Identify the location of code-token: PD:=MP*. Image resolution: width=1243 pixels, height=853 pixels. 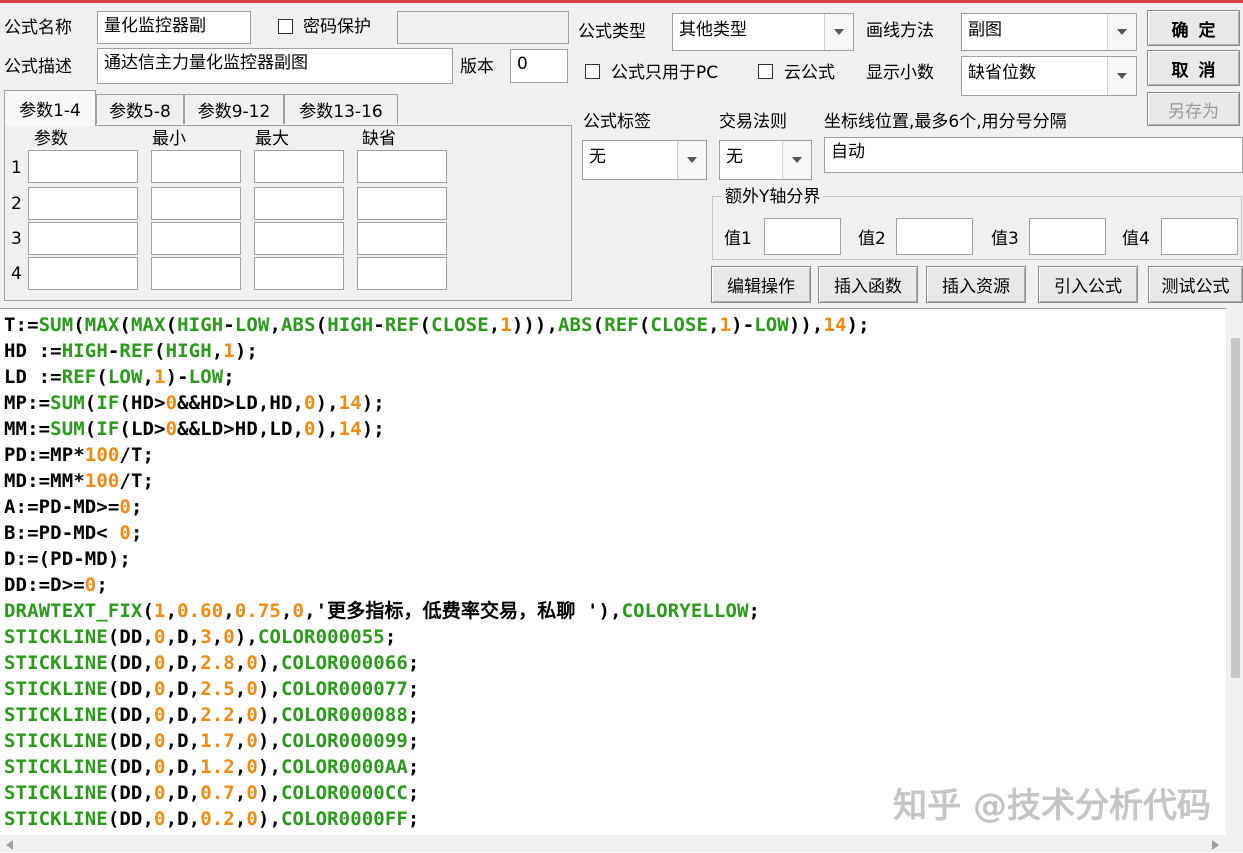
(44, 455).